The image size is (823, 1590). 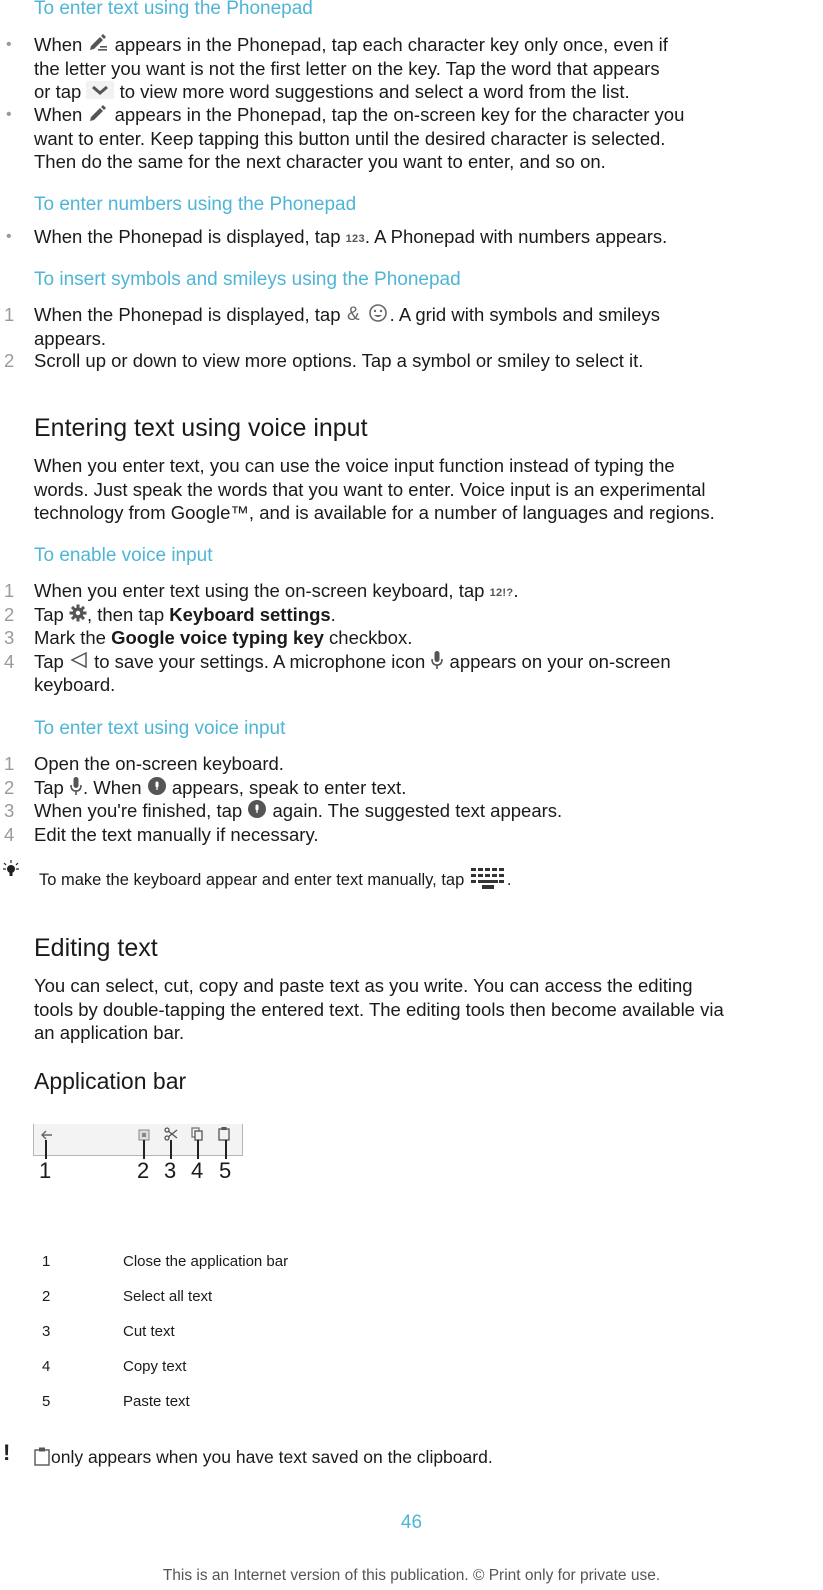 What do you see at coordinates (61, 114) in the screenshot?
I see `text: When` at bounding box center [61, 114].